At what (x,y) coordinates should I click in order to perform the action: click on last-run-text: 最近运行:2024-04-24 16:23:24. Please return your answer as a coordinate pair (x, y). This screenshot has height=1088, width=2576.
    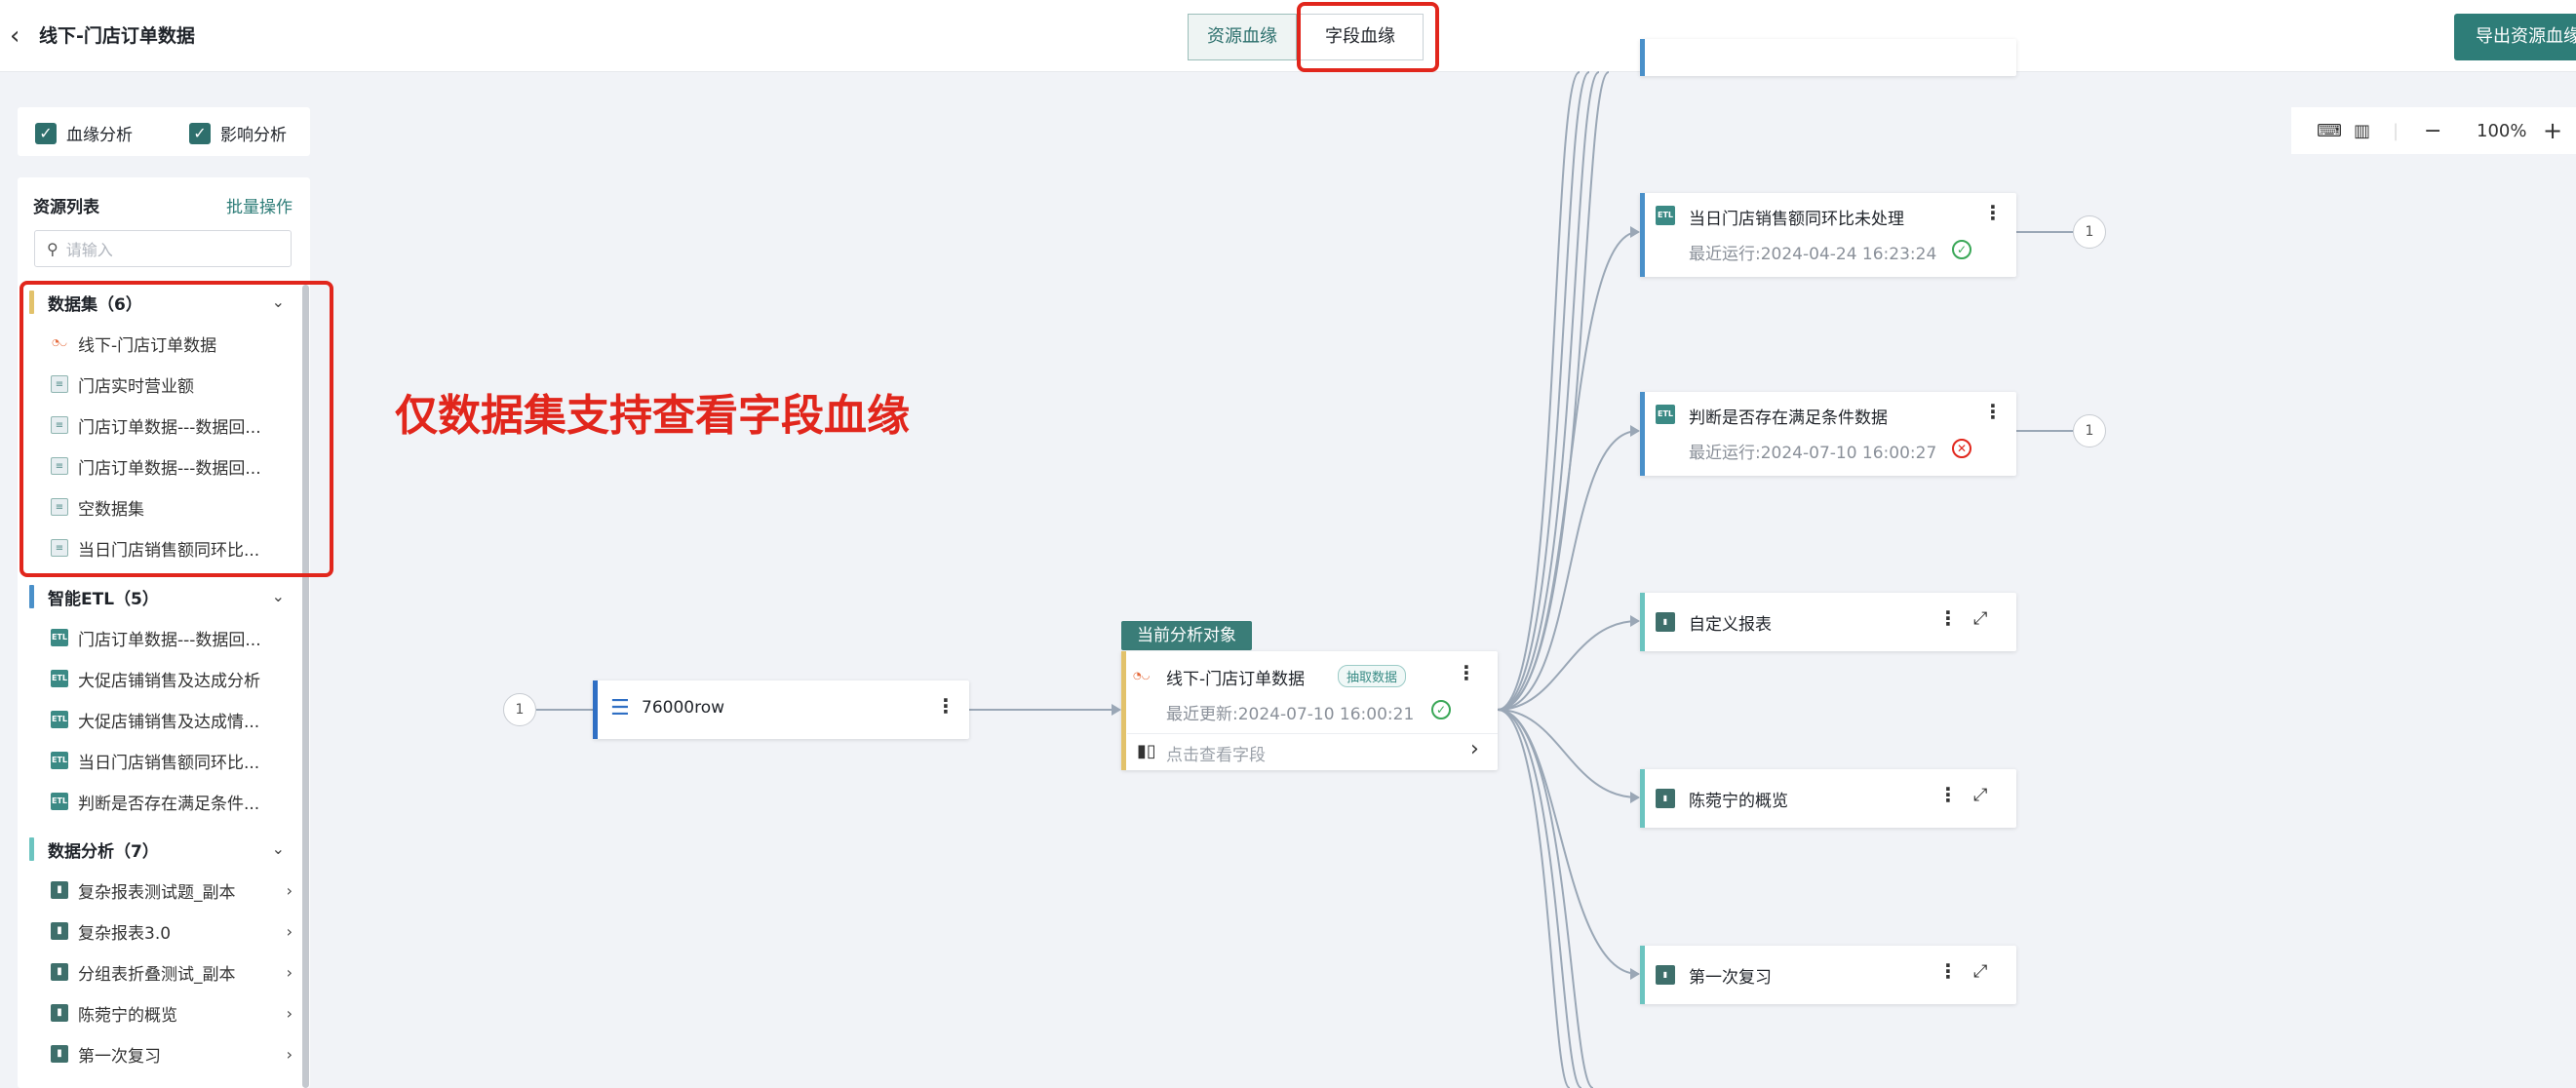
    Looking at the image, I should click on (1813, 254).